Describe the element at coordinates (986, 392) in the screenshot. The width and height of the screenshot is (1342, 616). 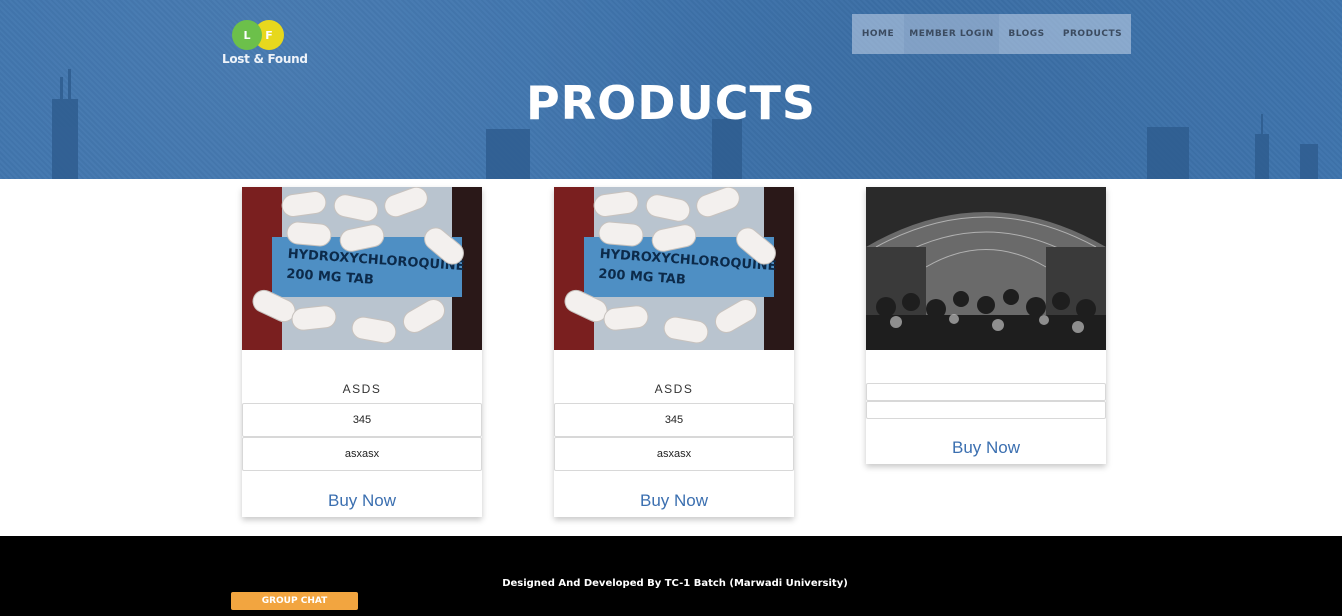
I see `product-price` at that location.